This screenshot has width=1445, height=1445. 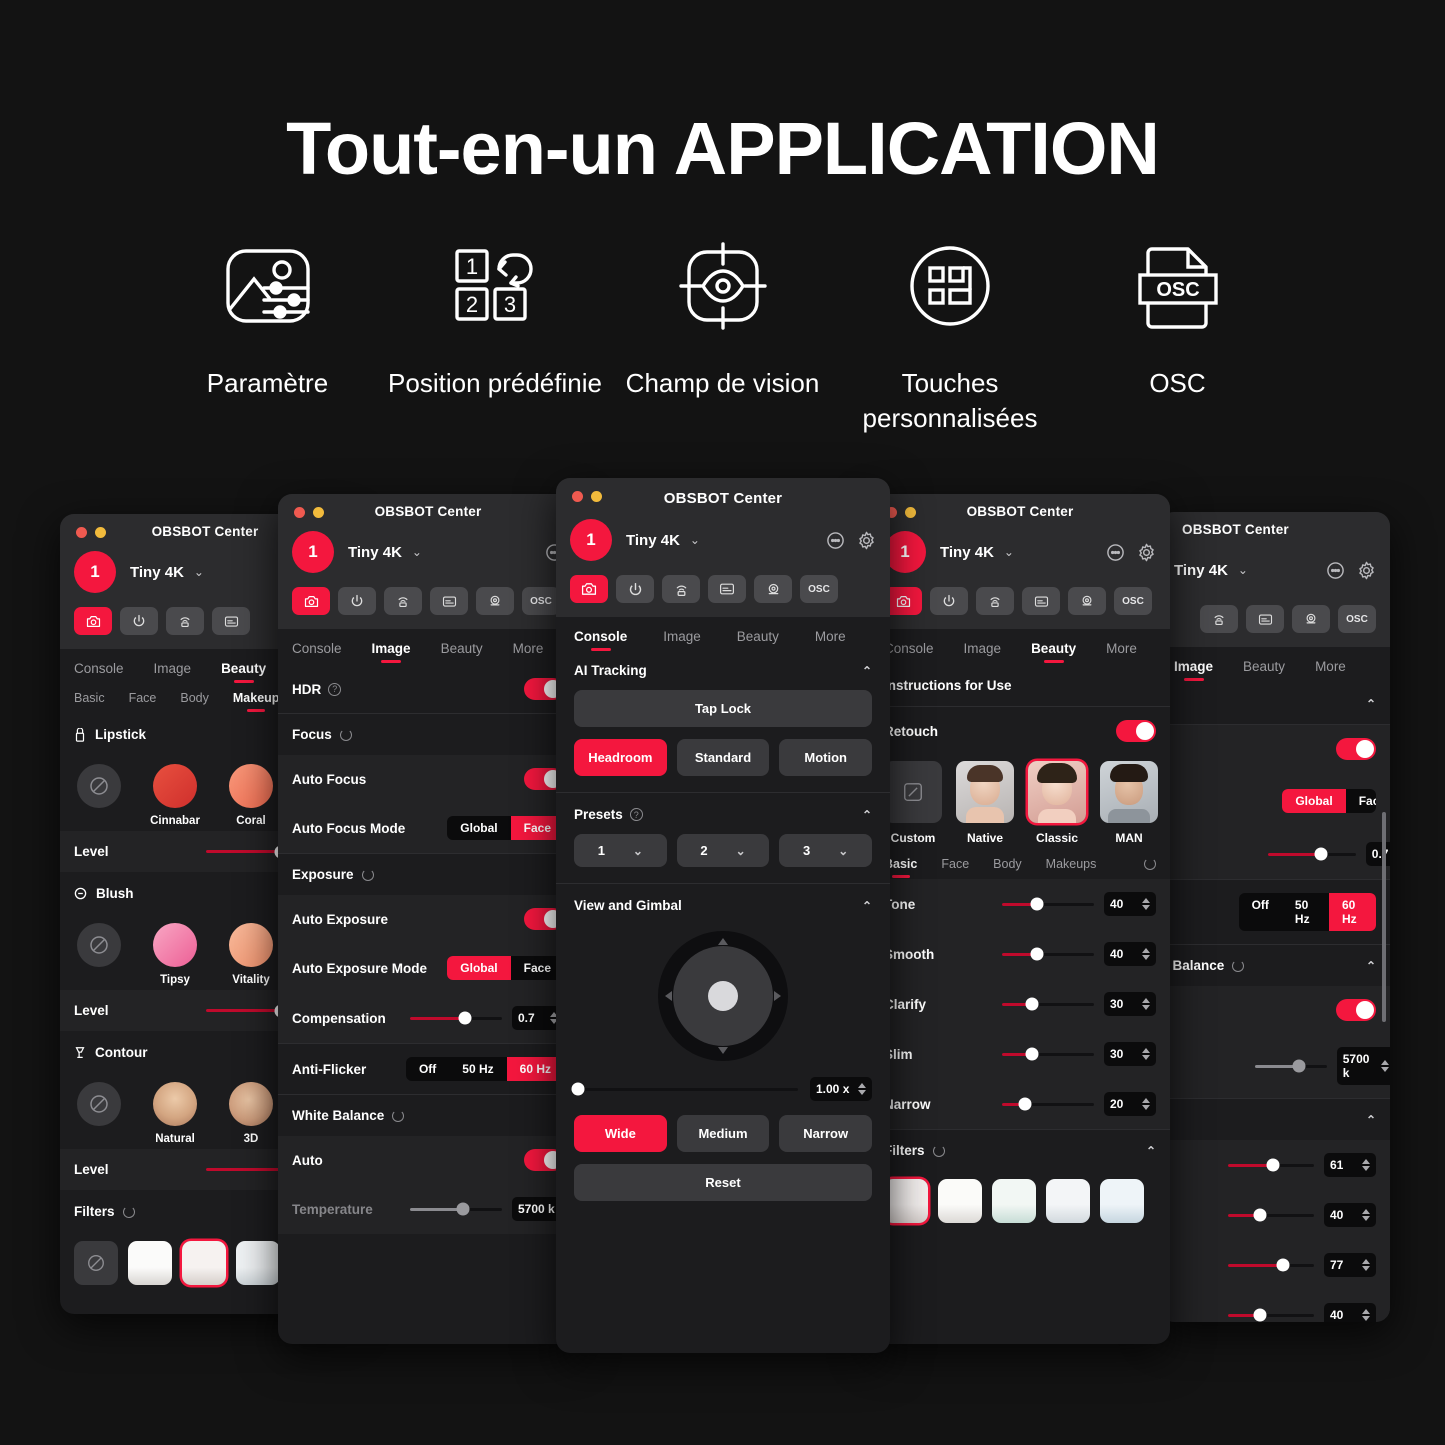 I want to click on subtitle-icon, so click(x=231, y=621).